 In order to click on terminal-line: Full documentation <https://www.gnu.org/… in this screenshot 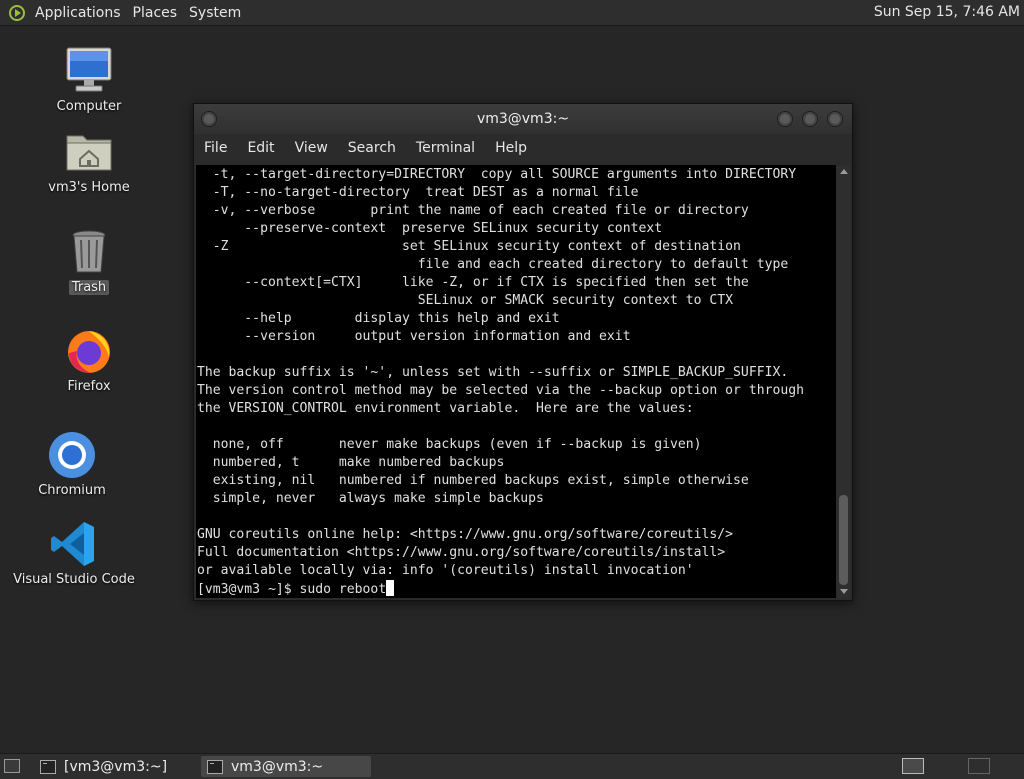, I will do `click(461, 552)`.